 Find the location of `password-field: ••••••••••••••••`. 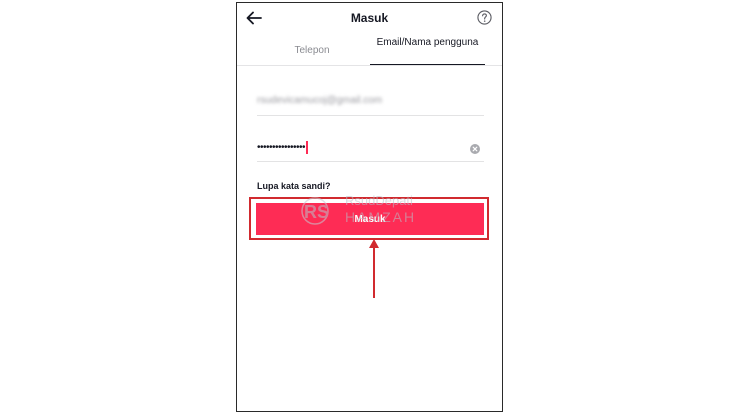

password-field: •••••••••••••••• is located at coordinates (370, 148).